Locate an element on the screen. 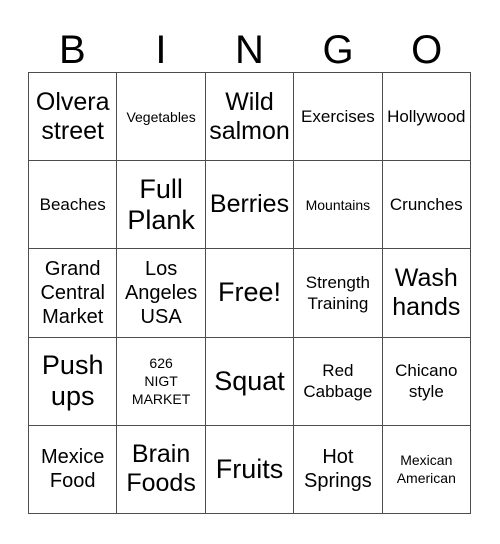 The width and height of the screenshot is (500, 544). bingo-cell: Fruits is located at coordinates (250, 469).